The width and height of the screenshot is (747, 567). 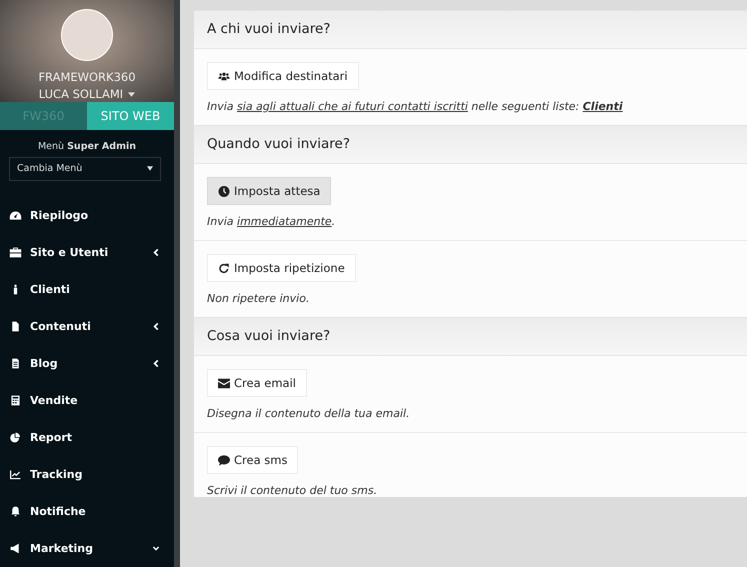 I want to click on speech-bubble-icon, so click(x=224, y=460).